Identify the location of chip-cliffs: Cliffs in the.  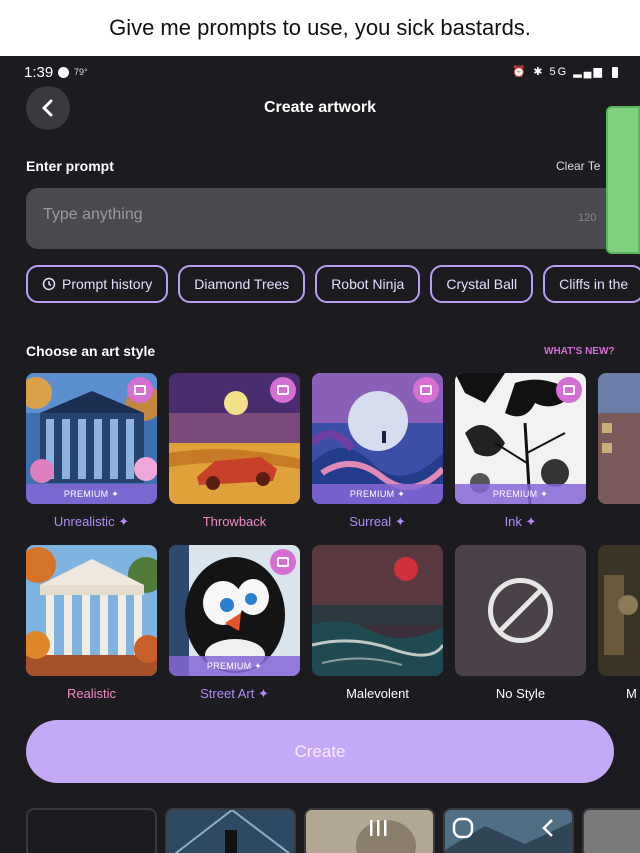
(591, 284).